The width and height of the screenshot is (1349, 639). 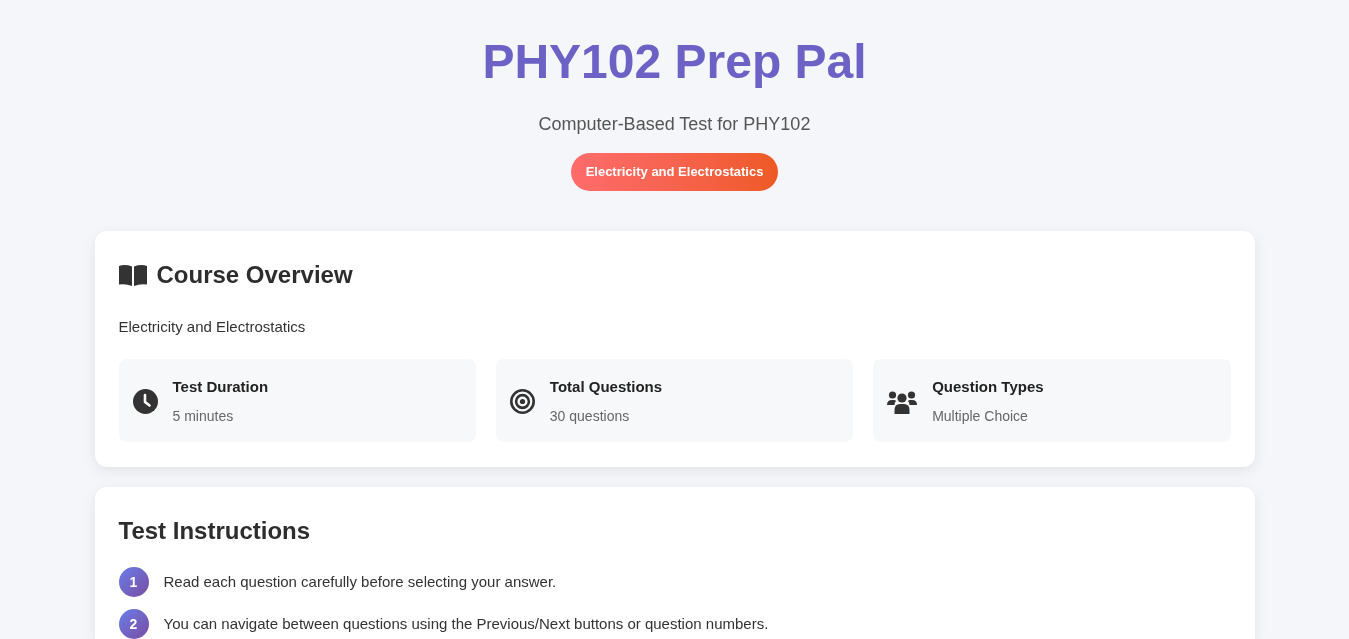 What do you see at coordinates (360, 582) in the screenshot?
I see `instruction-text: Read each question carefully before selecting your answer.` at bounding box center [360, 582].